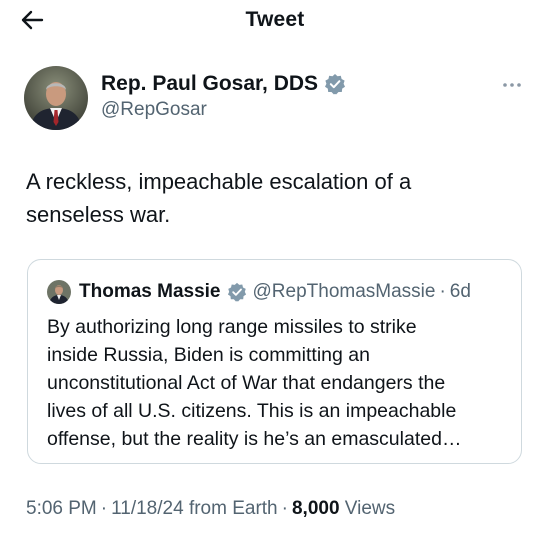 The height and width of the screenshot is (533, 550). I want to click on more-horizontal-icon, so click(512, 84).